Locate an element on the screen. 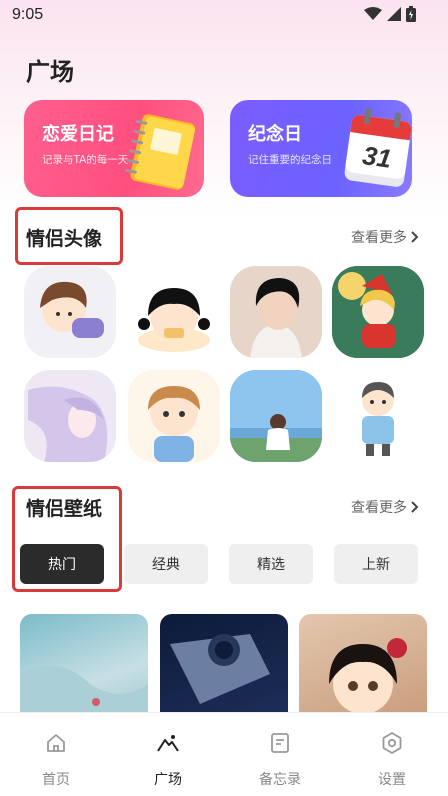 Image resolution: width=448 pixels, height=796 pixels. anniversary-card: 纪念日 记住重要的纪念日 31 is located at coordinates (321, 148).